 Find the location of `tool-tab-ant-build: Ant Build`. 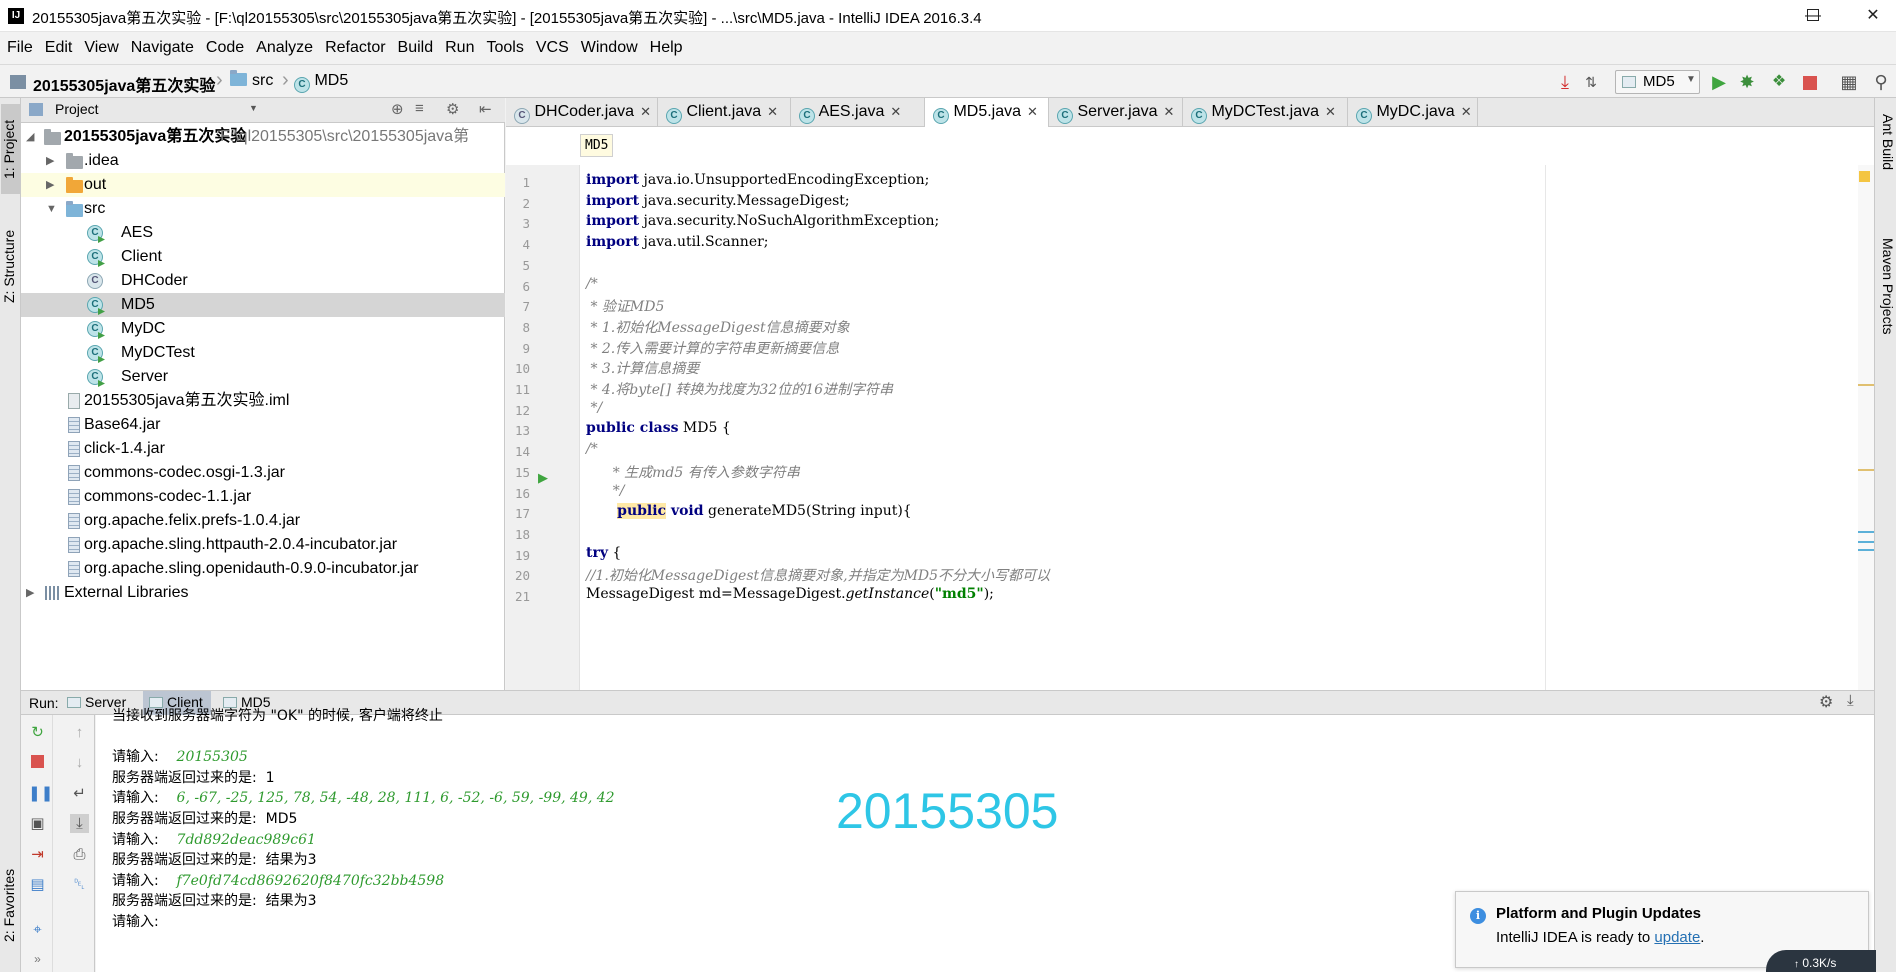

tool-tab-ant-build: Ant Build is located at coordinates (1886, 142).